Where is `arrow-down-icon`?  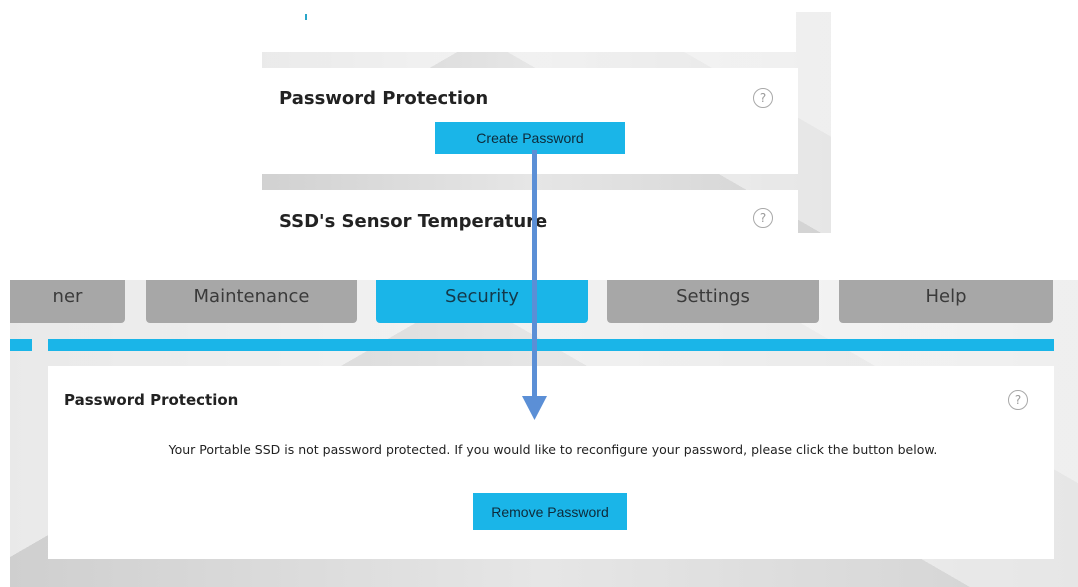
arrow-down-icon is located at coordinates (534, 285).